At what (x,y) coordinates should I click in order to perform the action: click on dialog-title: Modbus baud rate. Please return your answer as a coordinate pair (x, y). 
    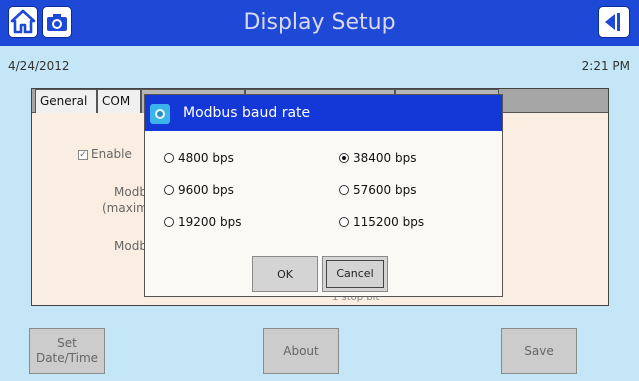
    Looking at the image, I should click on (247, 113).